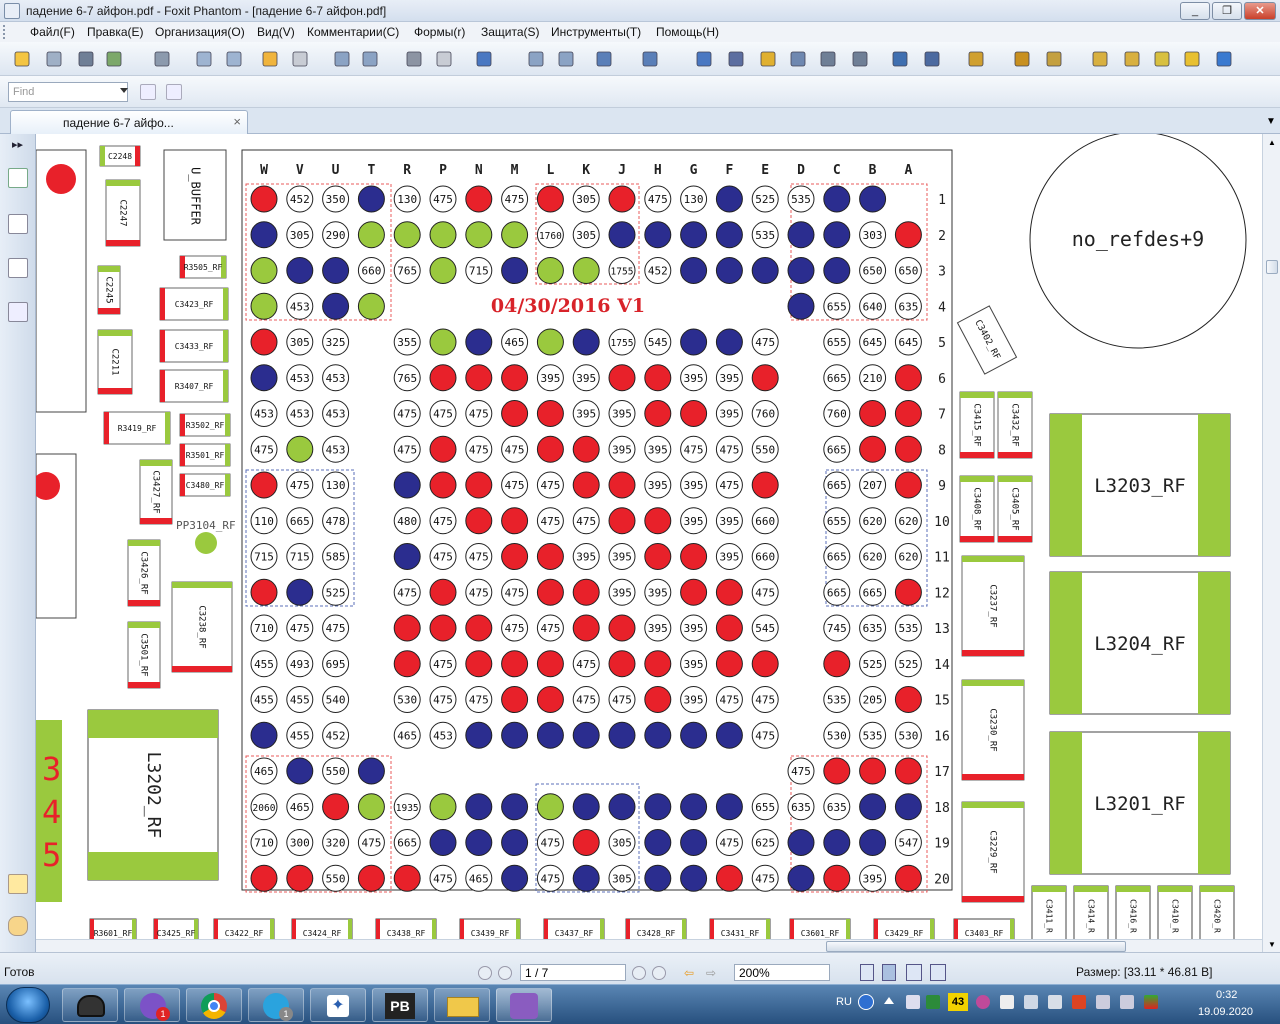 The height and width of the screenshot is (1024, 1280). Describe the element at coordinates (214, 1005) in the screenshot. I see `chrome-app-icon` at that location.